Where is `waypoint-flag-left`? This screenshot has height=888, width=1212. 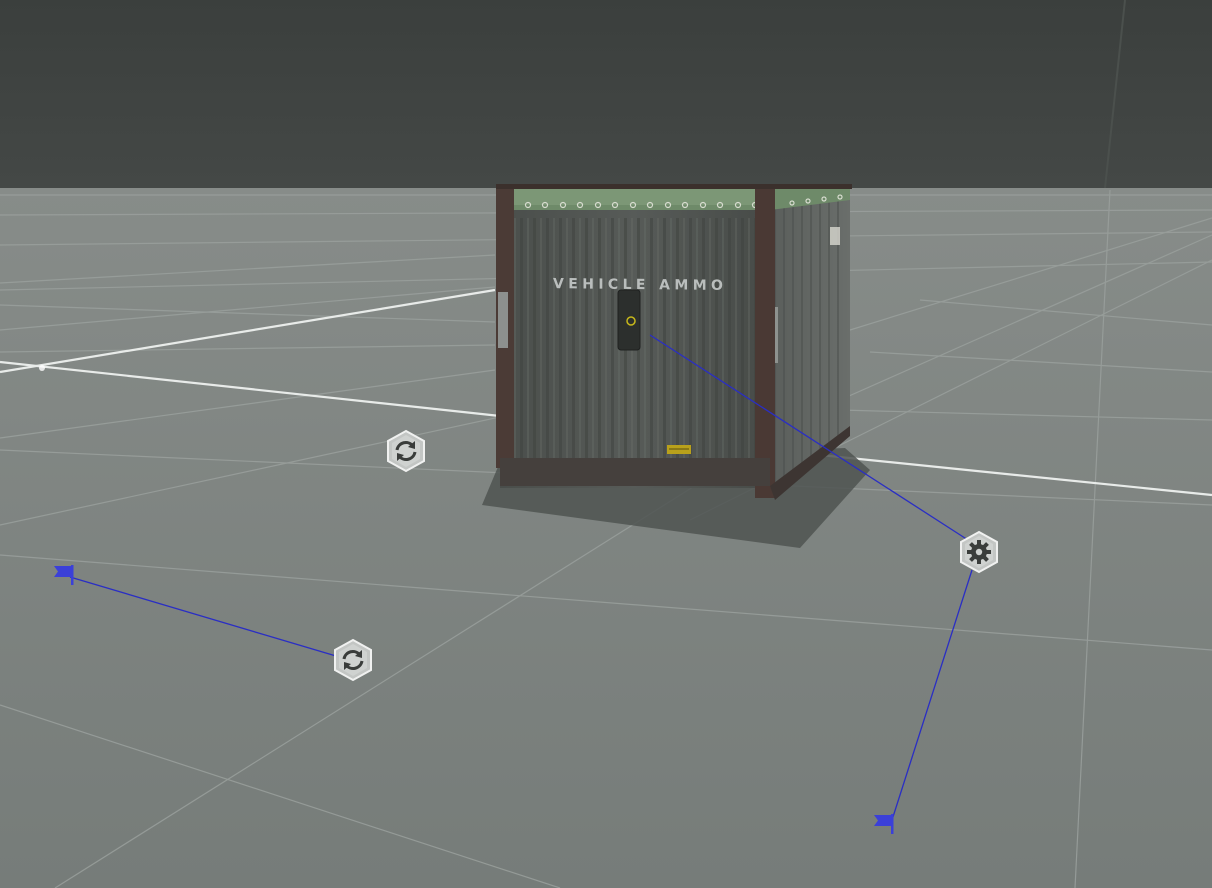 waypoint-flag-left is located at coordinates (65, 575).